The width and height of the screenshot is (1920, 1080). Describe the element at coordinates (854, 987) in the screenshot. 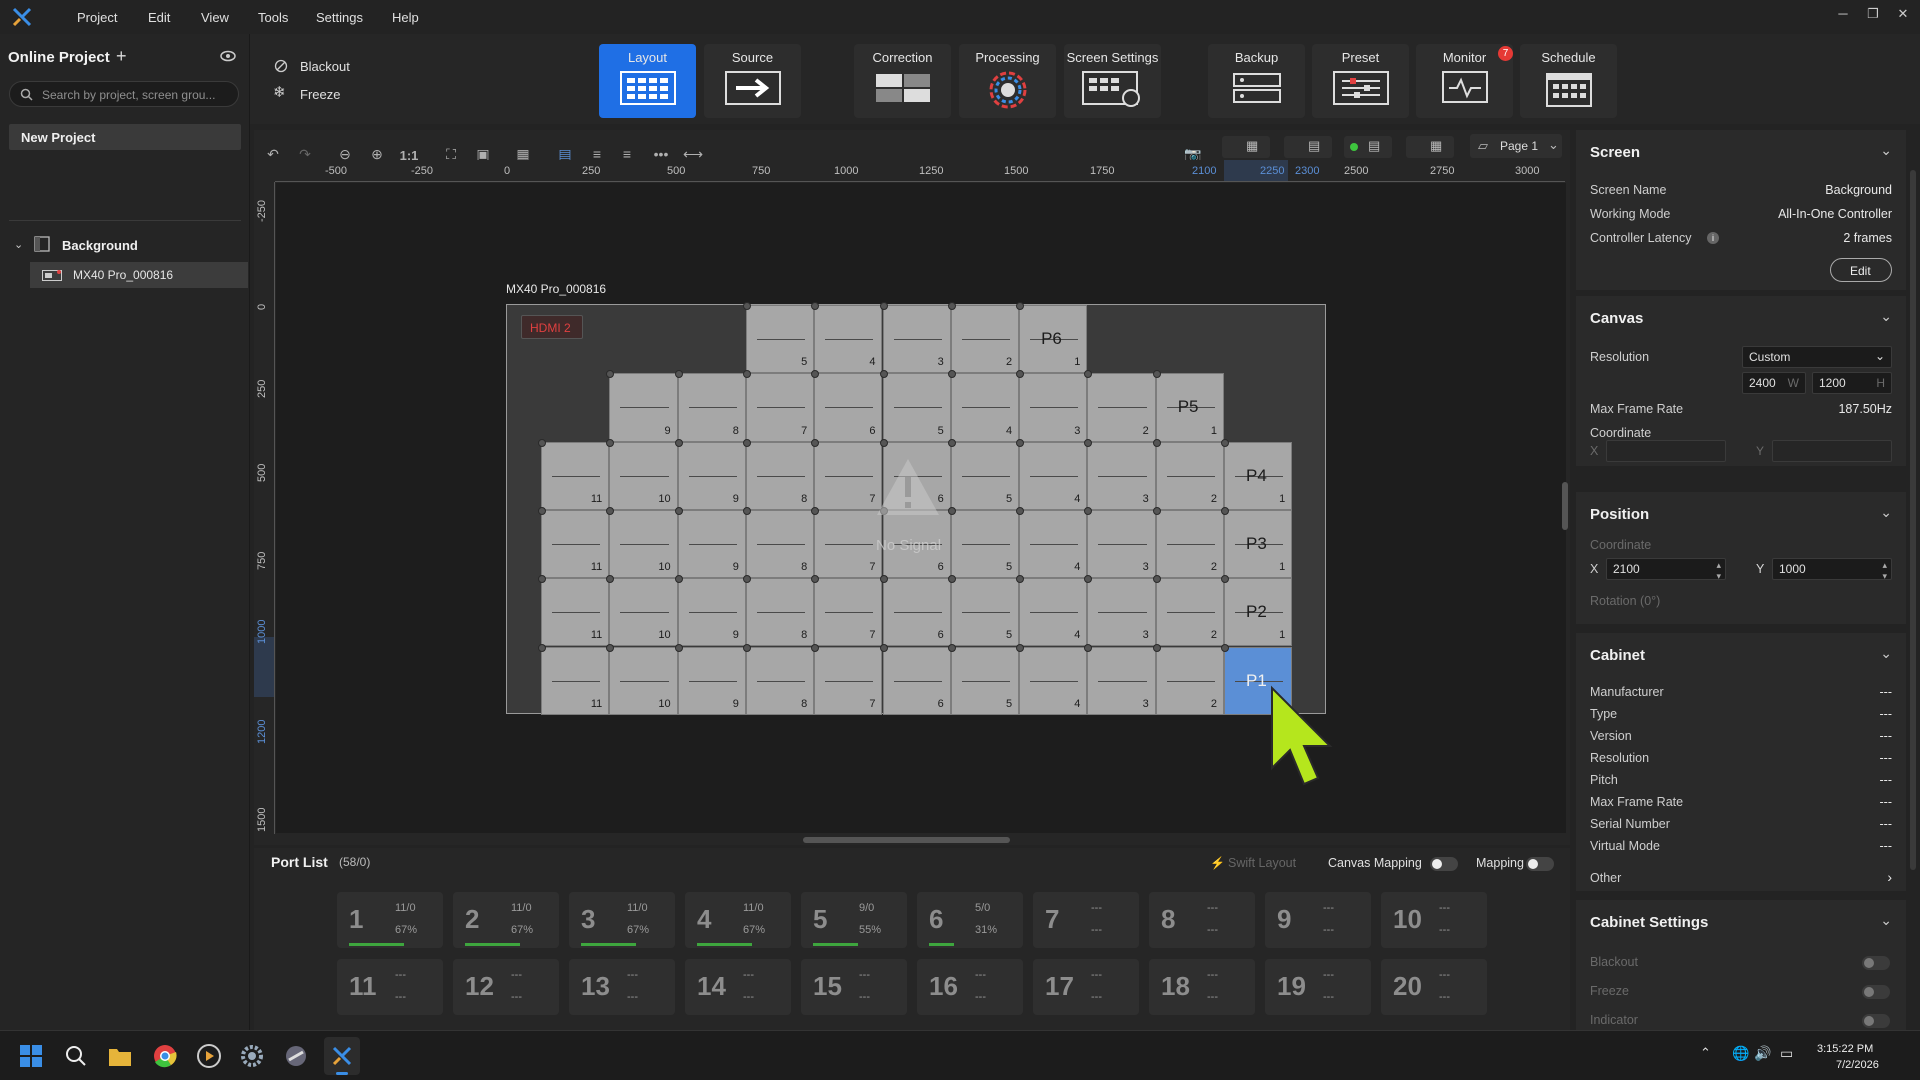

I see `port-tile: 15 --- ---` at that location.